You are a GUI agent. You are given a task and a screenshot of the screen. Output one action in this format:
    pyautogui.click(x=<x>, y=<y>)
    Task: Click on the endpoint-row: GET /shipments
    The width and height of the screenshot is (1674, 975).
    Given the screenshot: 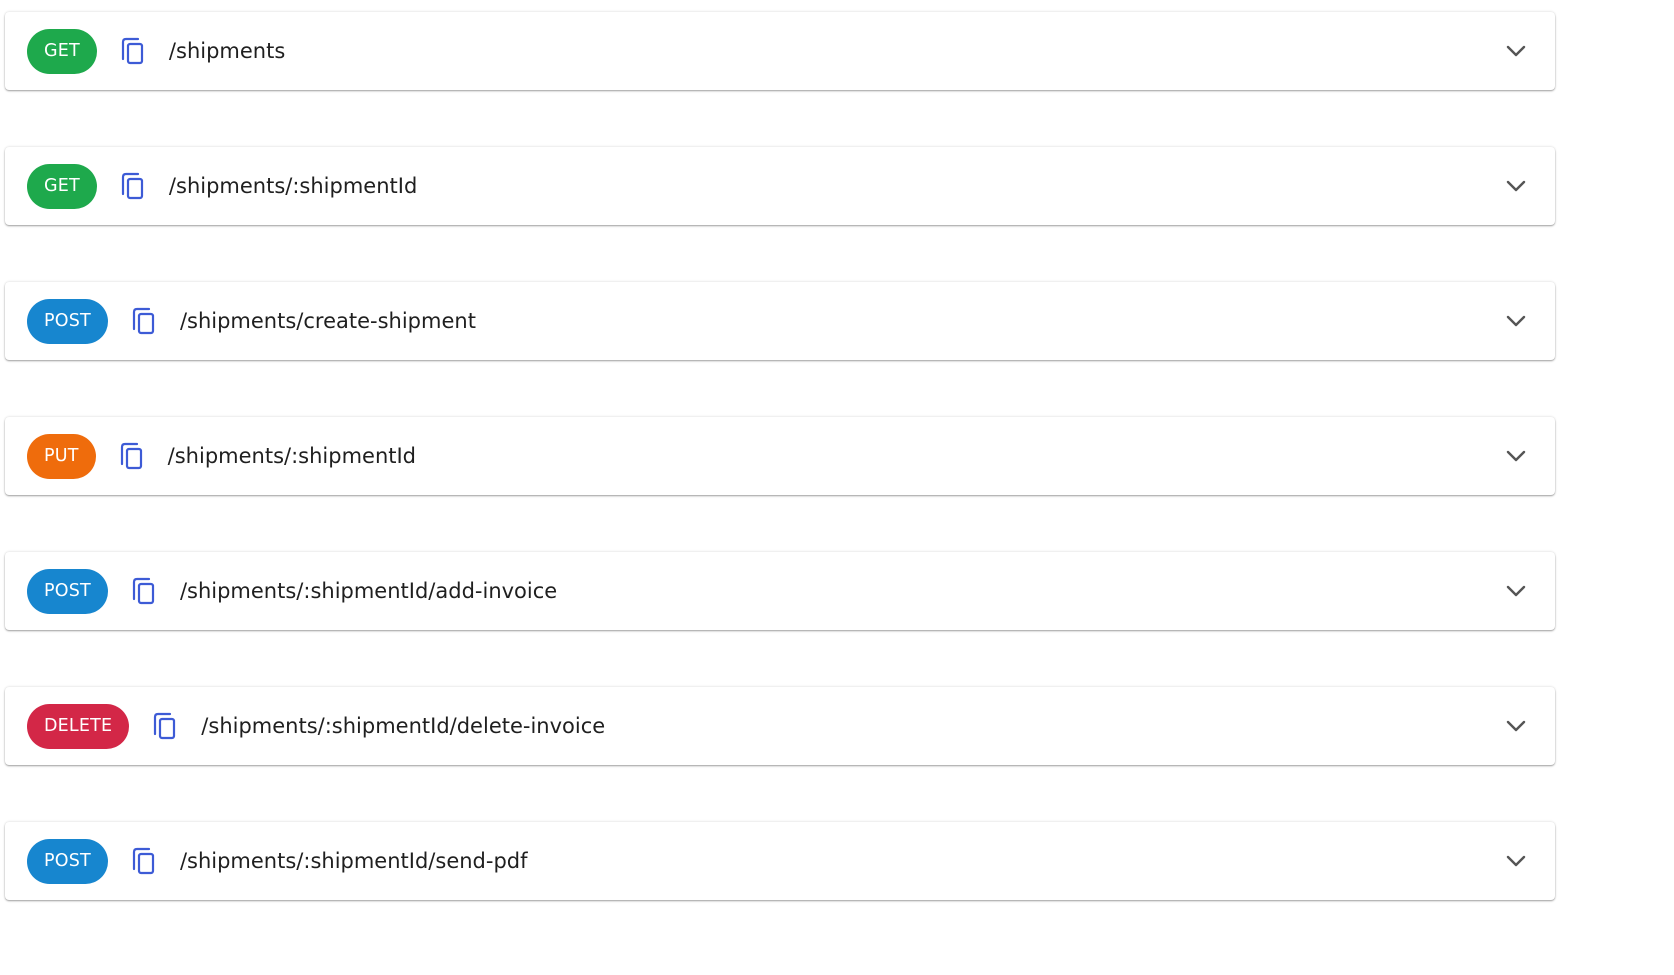 What is the action you would take?
    pyautogui.click(x=780, y=51)
    